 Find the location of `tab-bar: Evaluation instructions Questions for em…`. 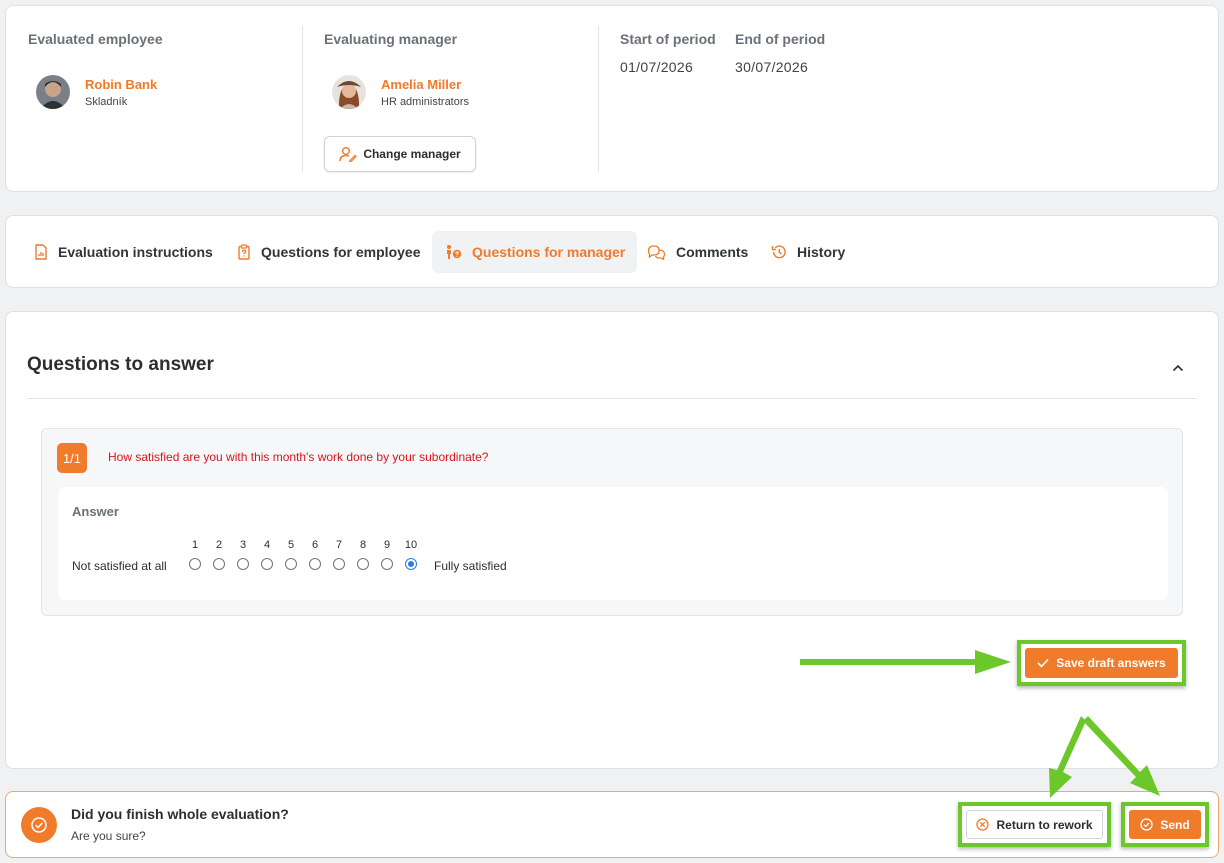

tab-bar: Evaluation instructions Questions for em… is located at coordinates (612, 251).